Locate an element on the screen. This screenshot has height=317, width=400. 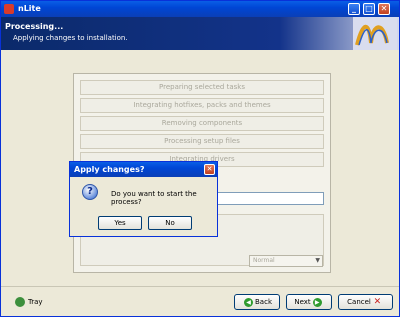
app-icon is located at coordinates (9, 9).